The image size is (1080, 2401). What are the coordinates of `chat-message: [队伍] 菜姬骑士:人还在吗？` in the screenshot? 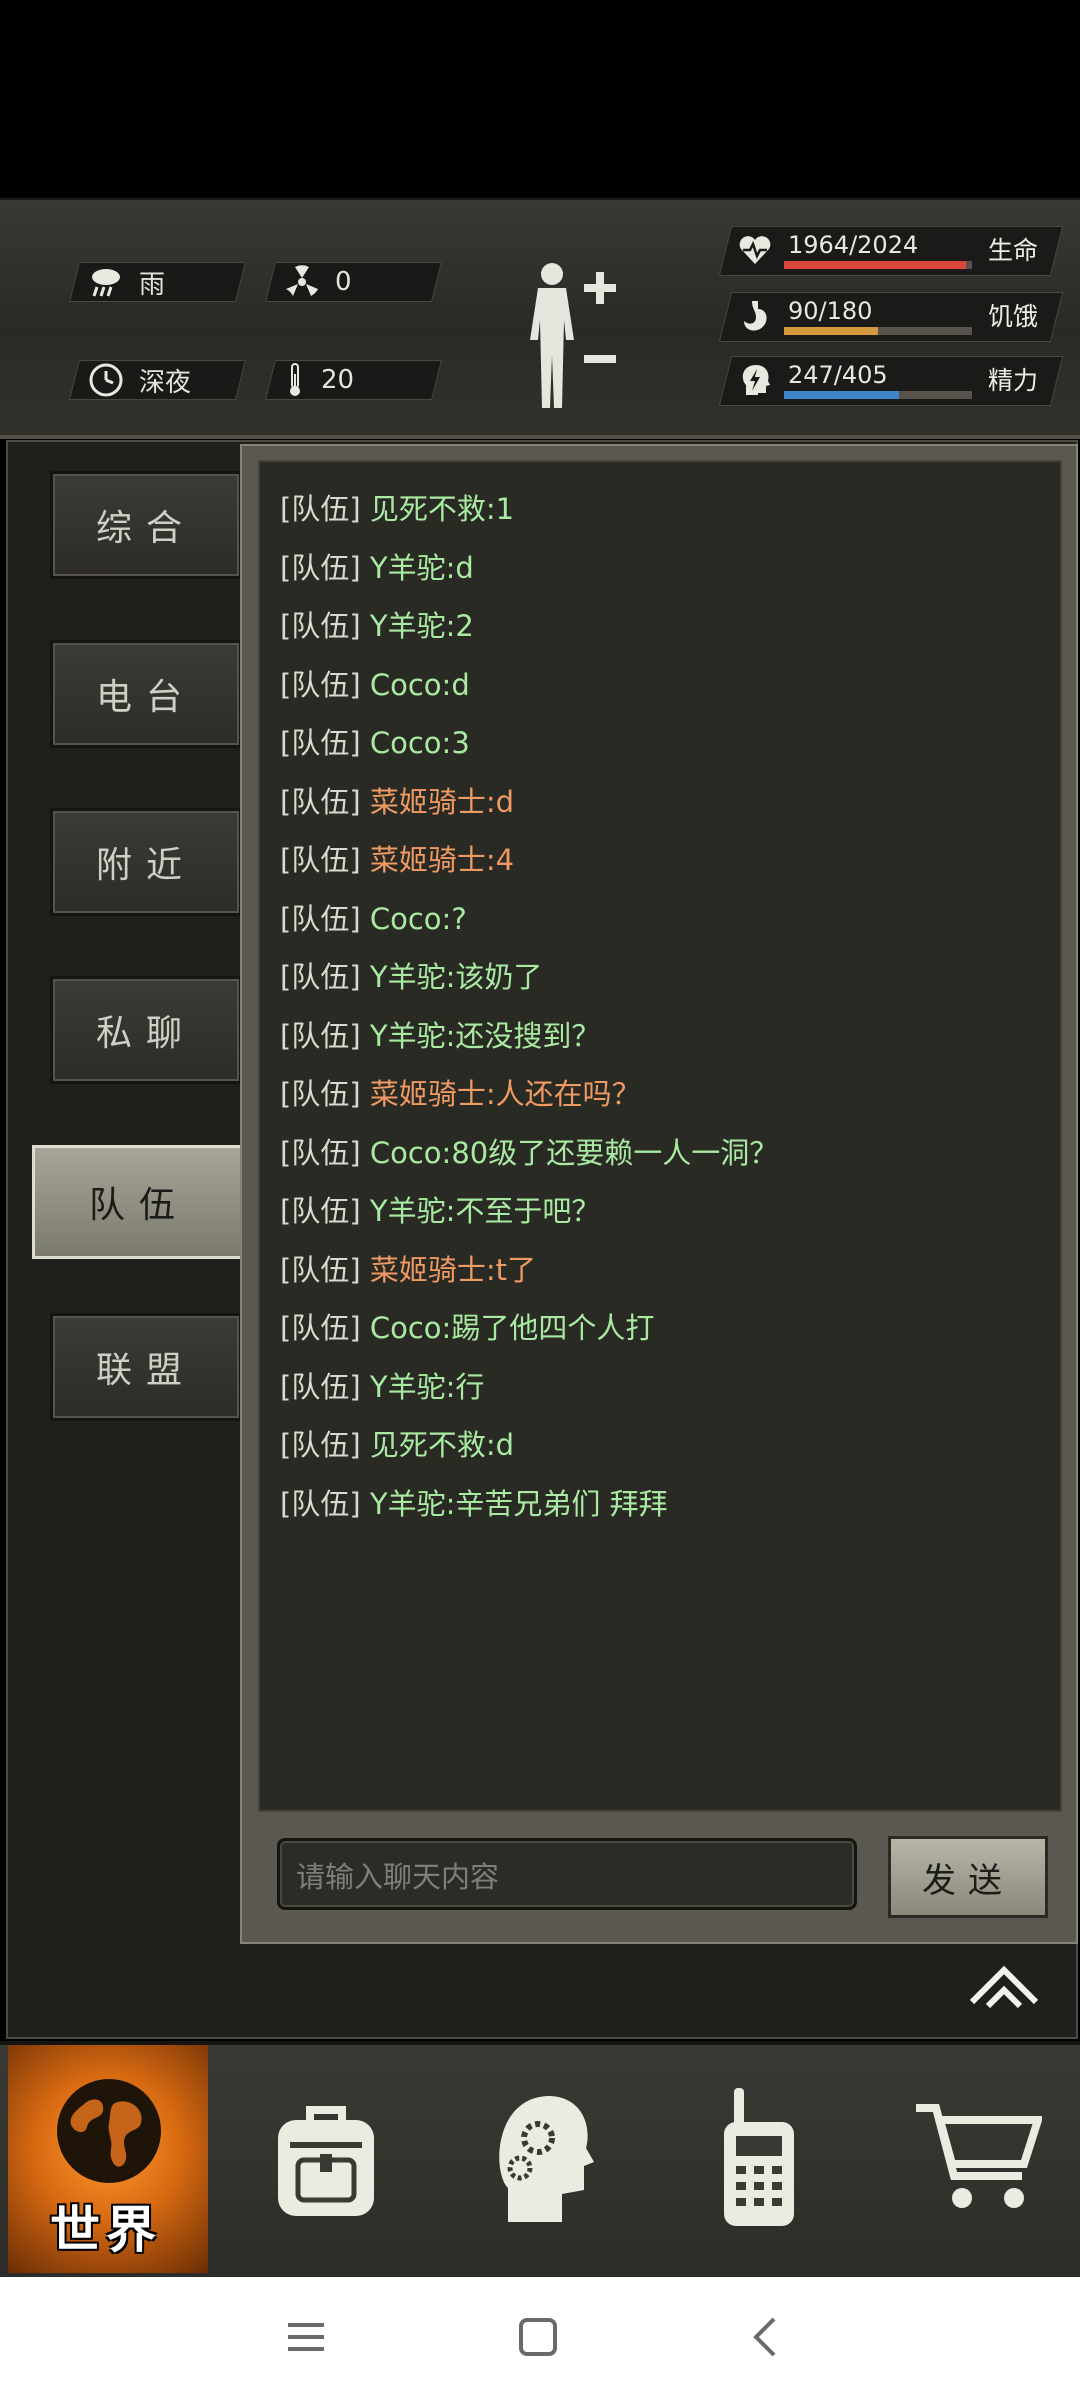 It's located at (460, 1092).